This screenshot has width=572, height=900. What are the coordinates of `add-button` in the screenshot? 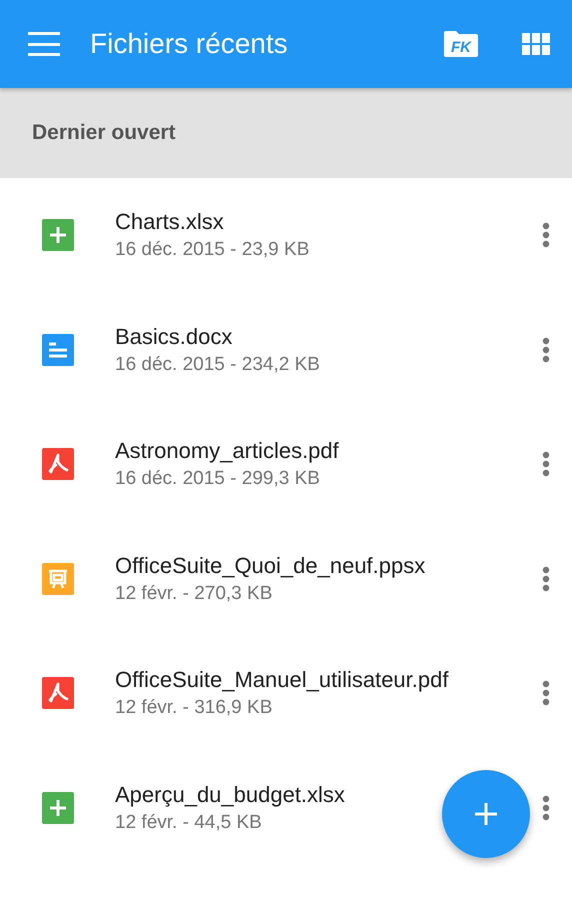 It's located at (486, 814).